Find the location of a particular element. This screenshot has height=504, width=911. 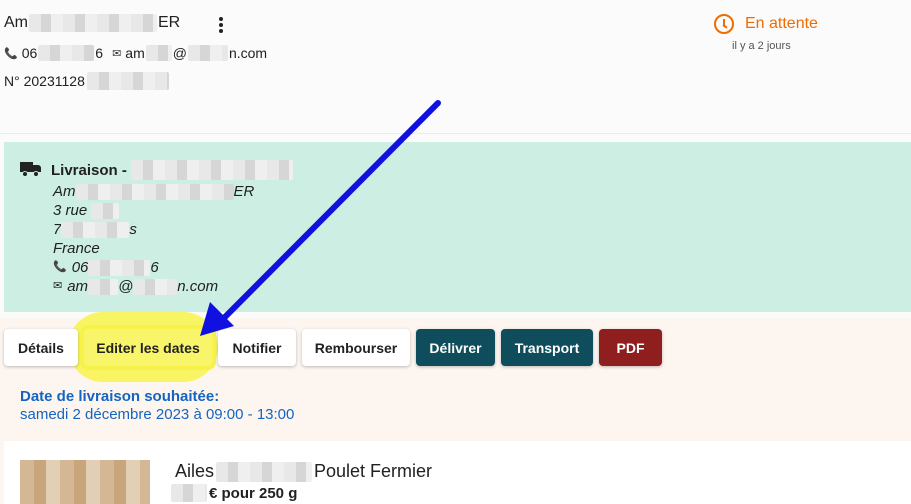

notify-button: Notifier is located at coordinates (257, 347).